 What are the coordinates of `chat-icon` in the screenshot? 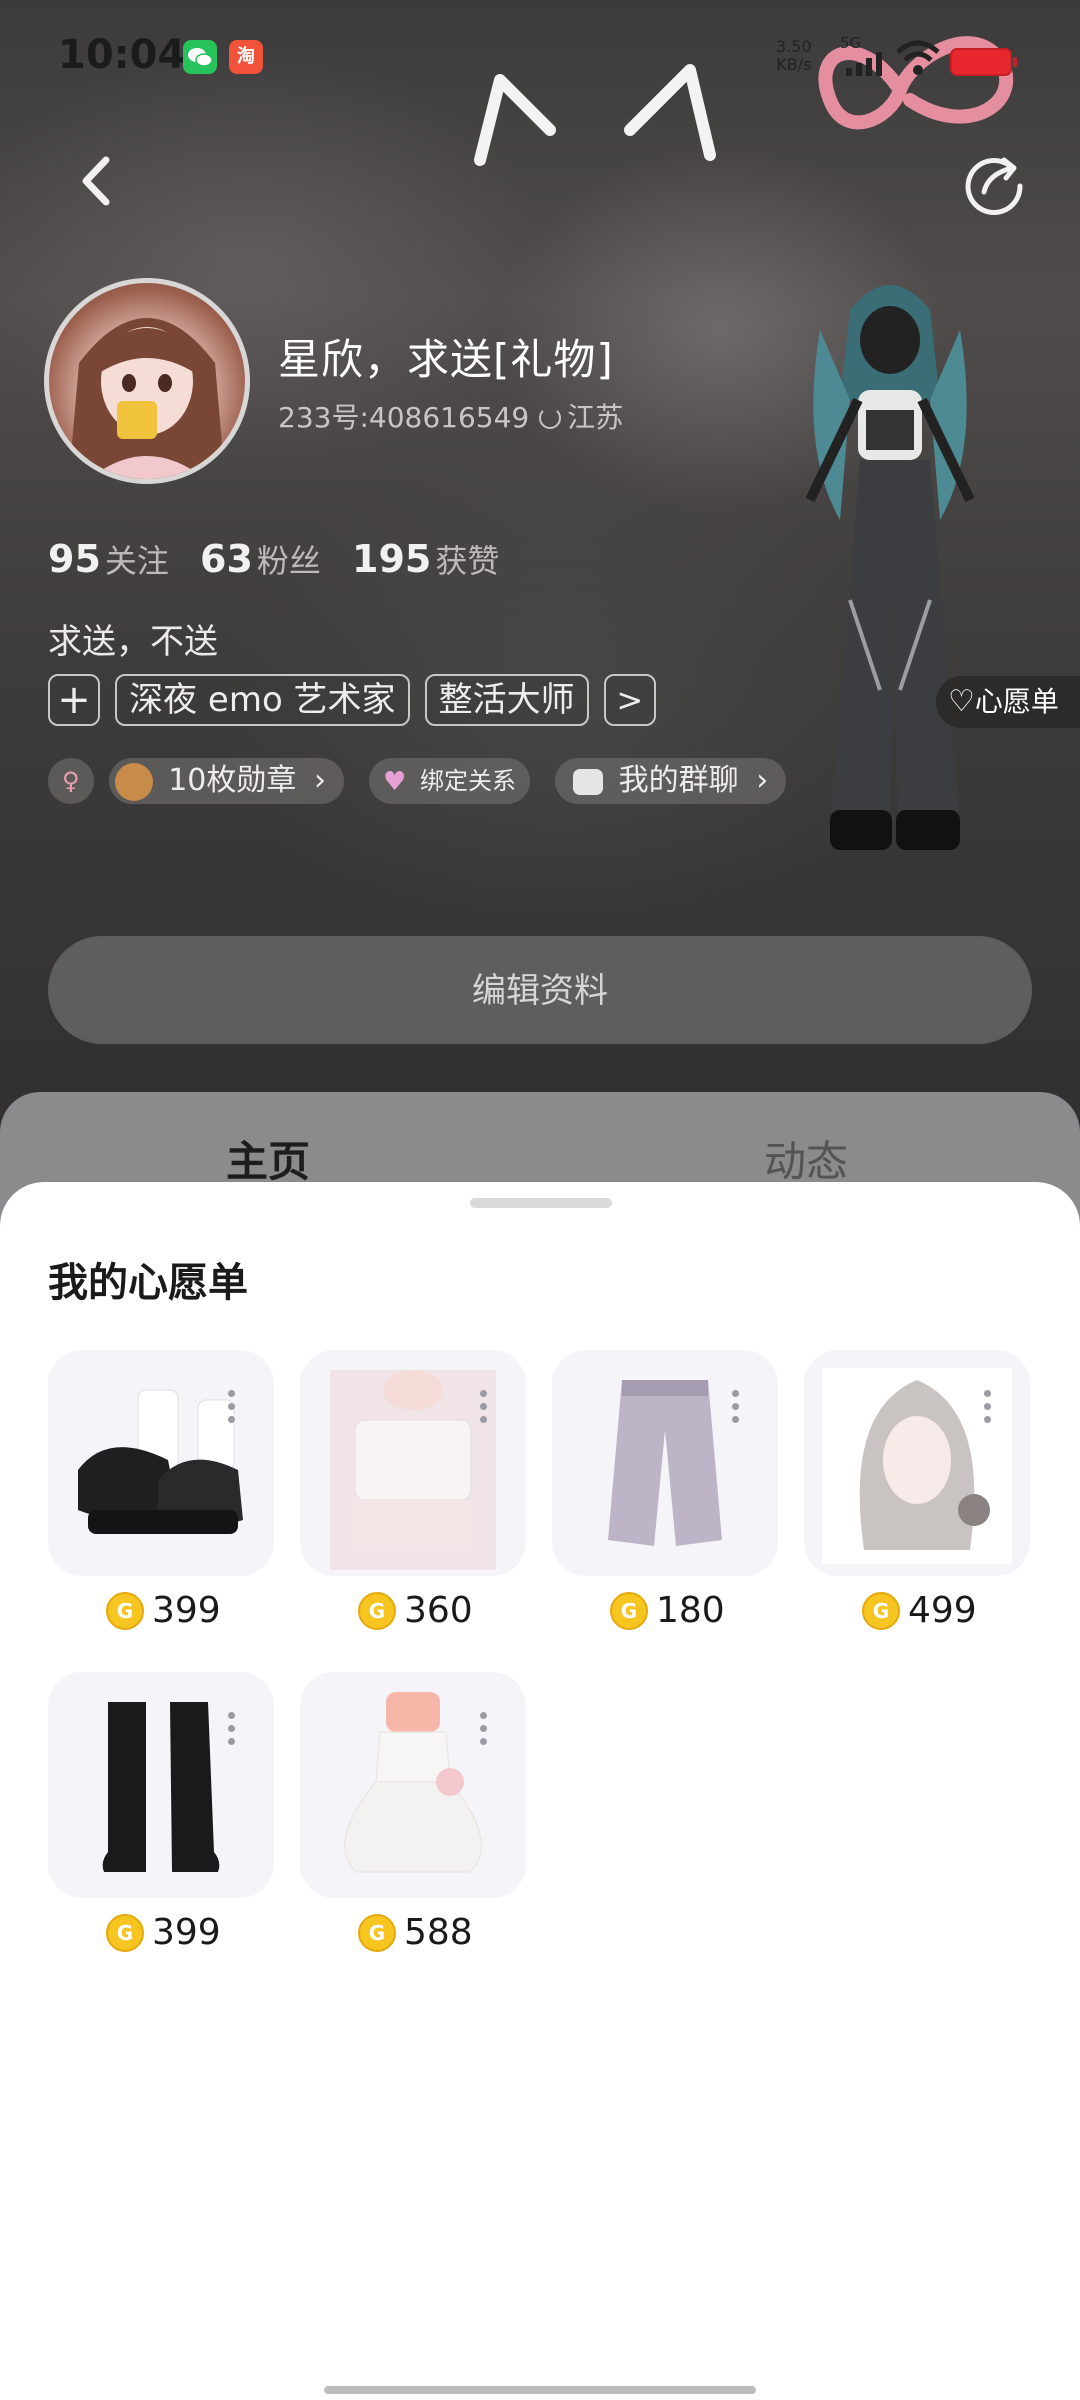 It's located at (588, 781).